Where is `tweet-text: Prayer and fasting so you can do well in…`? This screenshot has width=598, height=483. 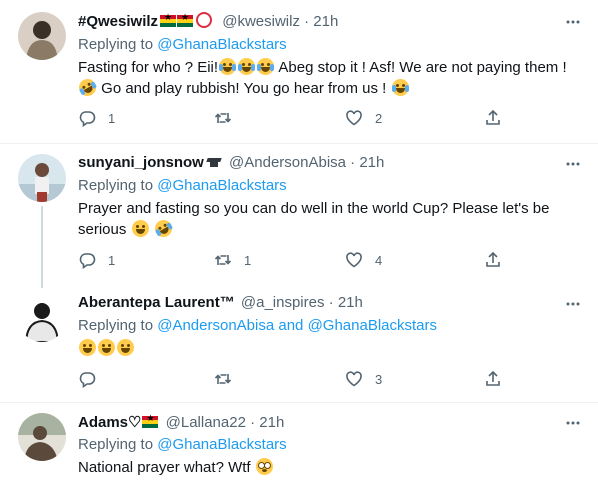 tweet-text: Prayer and fasting so you can do well in… is located at coordinates (328, 219).